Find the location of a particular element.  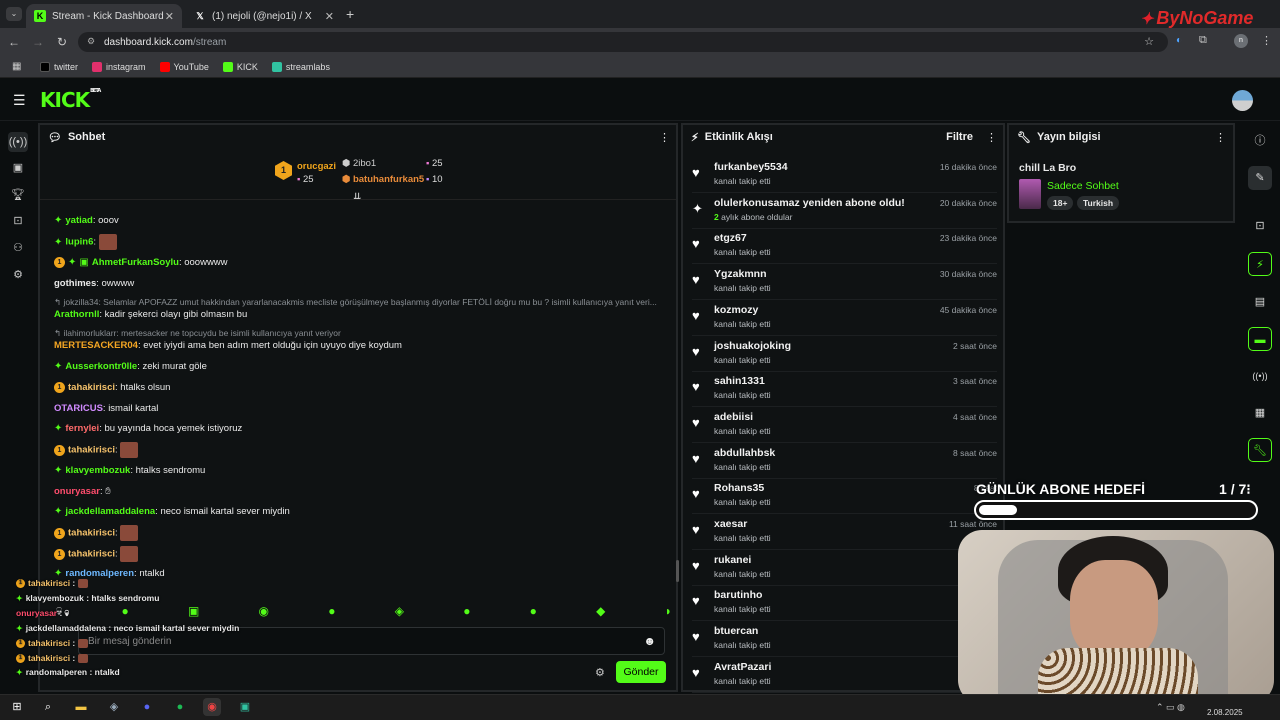

chat-username: Arathornll is located at coordinates (76, 314).